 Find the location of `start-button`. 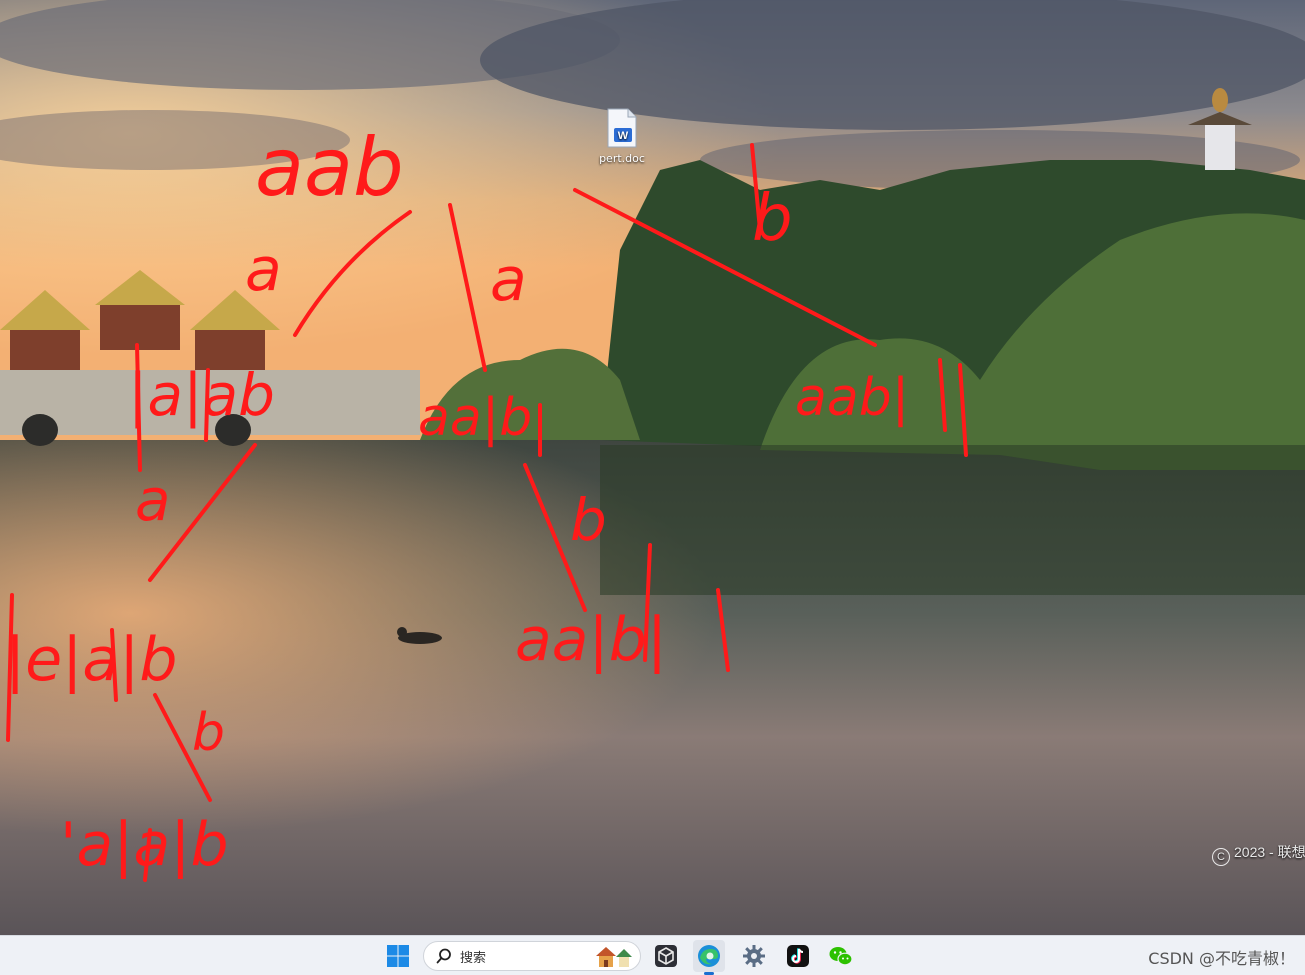

start-button is located at coordinates (398, 956).